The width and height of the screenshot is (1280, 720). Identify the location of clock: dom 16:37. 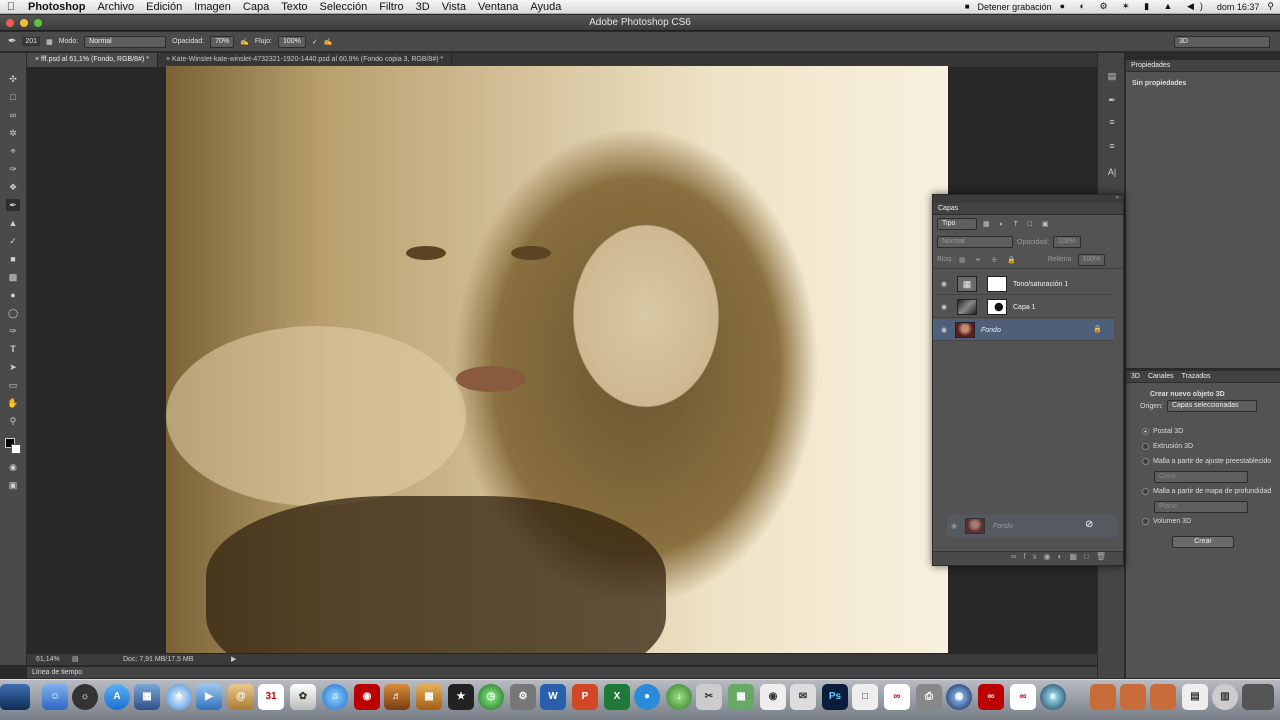
(1238, 7).